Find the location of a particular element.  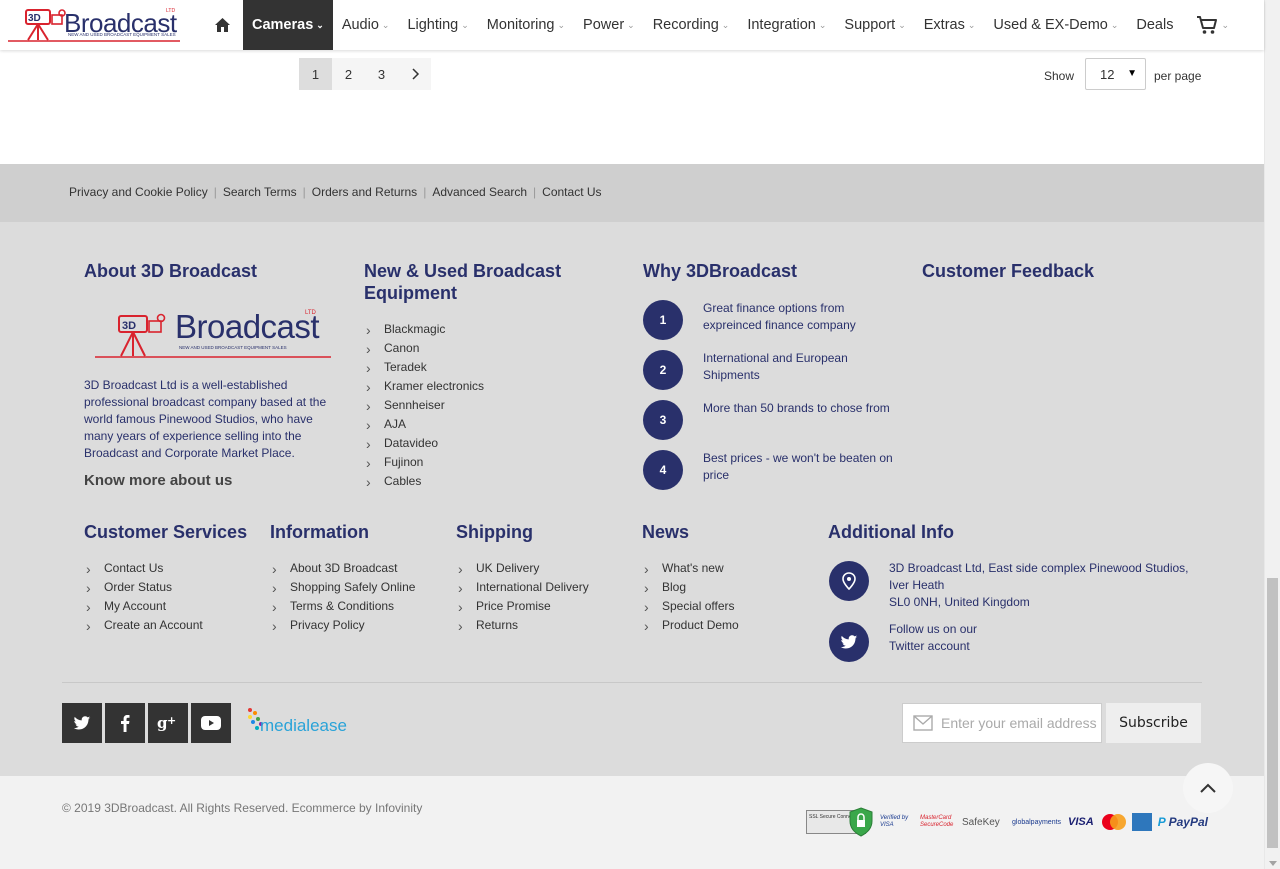

list-item: Price Promise is located at coordinates (522, 607).